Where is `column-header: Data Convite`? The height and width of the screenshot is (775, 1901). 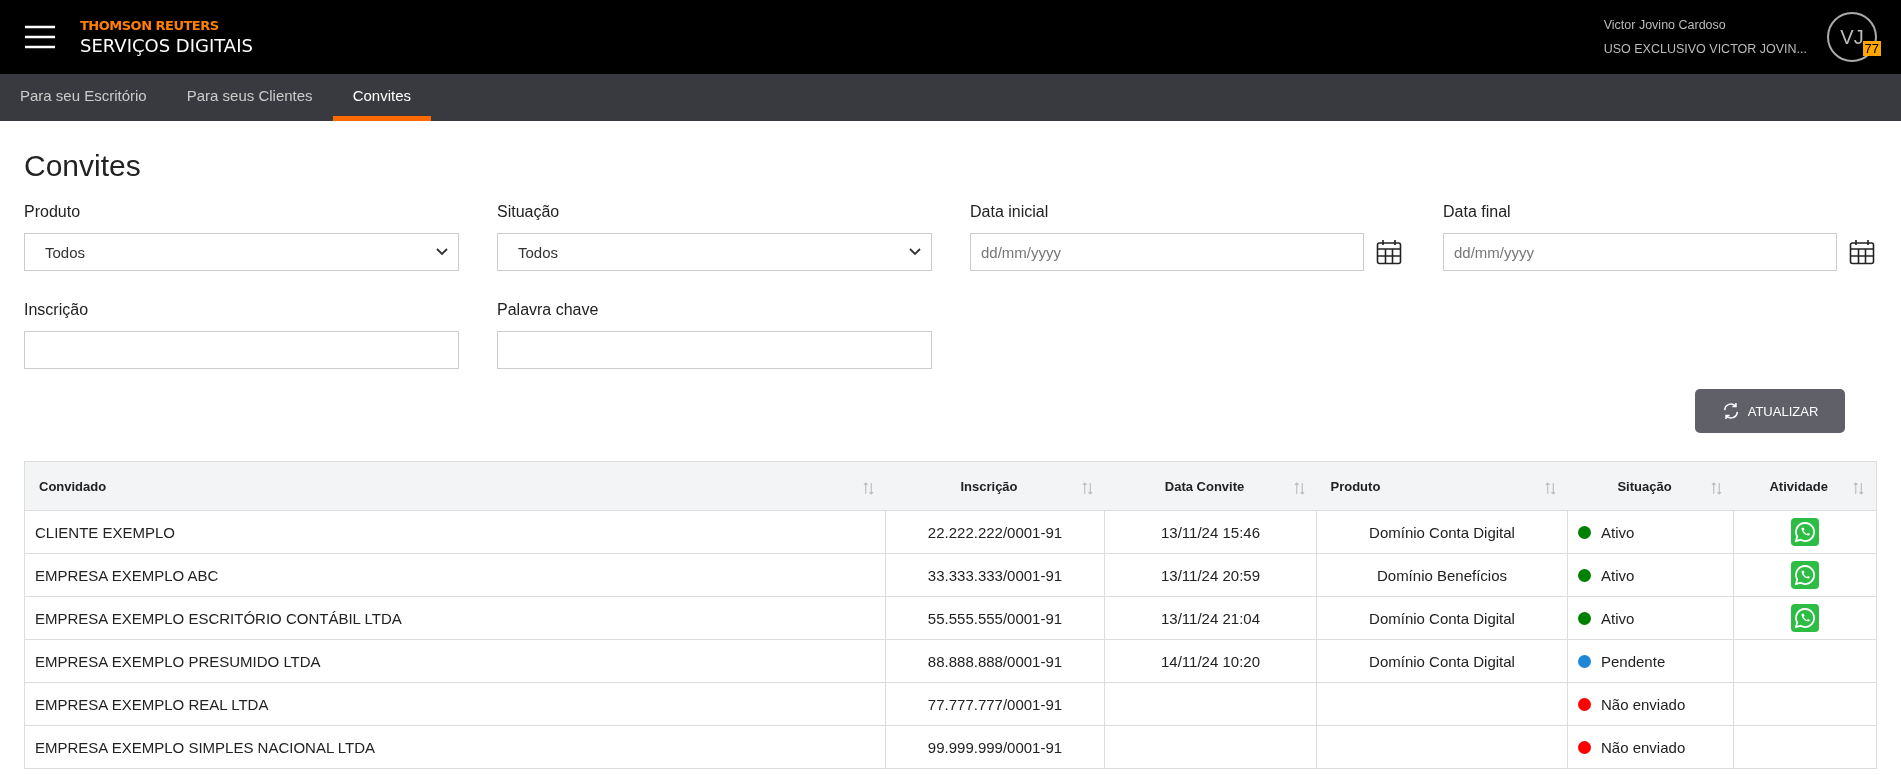
column-header: Data Convite is located at coordinates (1210, 486).